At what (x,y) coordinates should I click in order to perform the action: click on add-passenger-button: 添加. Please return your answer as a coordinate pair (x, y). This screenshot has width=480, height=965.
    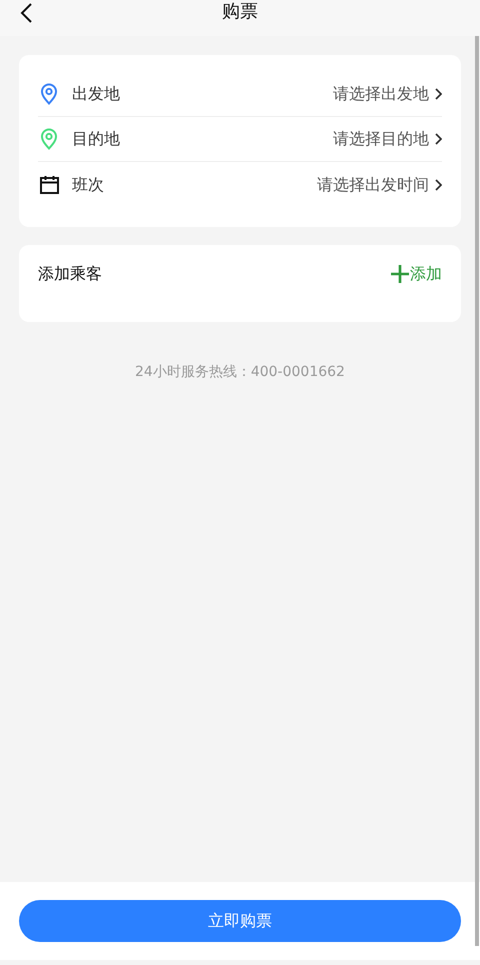
    Looking at the image, I should click on (416, 274).